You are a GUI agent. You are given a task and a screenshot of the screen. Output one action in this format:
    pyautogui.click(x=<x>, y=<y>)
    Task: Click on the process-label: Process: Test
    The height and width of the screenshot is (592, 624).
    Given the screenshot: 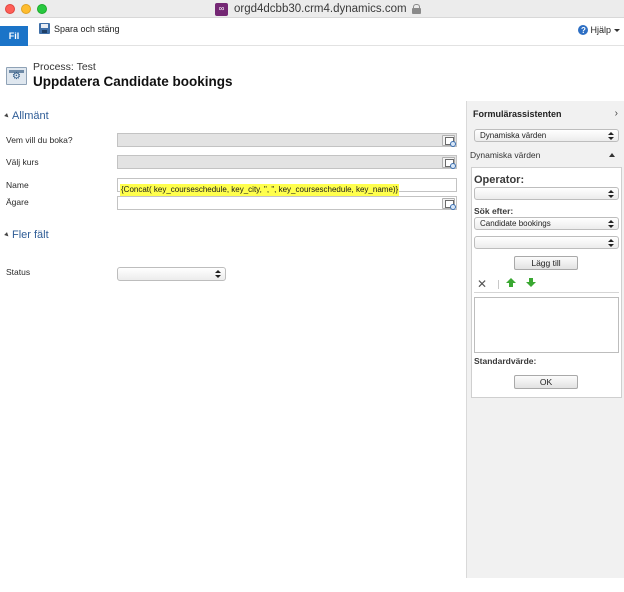 What is the action you would take?
    pyautogui.click(x=64, y=67)
    